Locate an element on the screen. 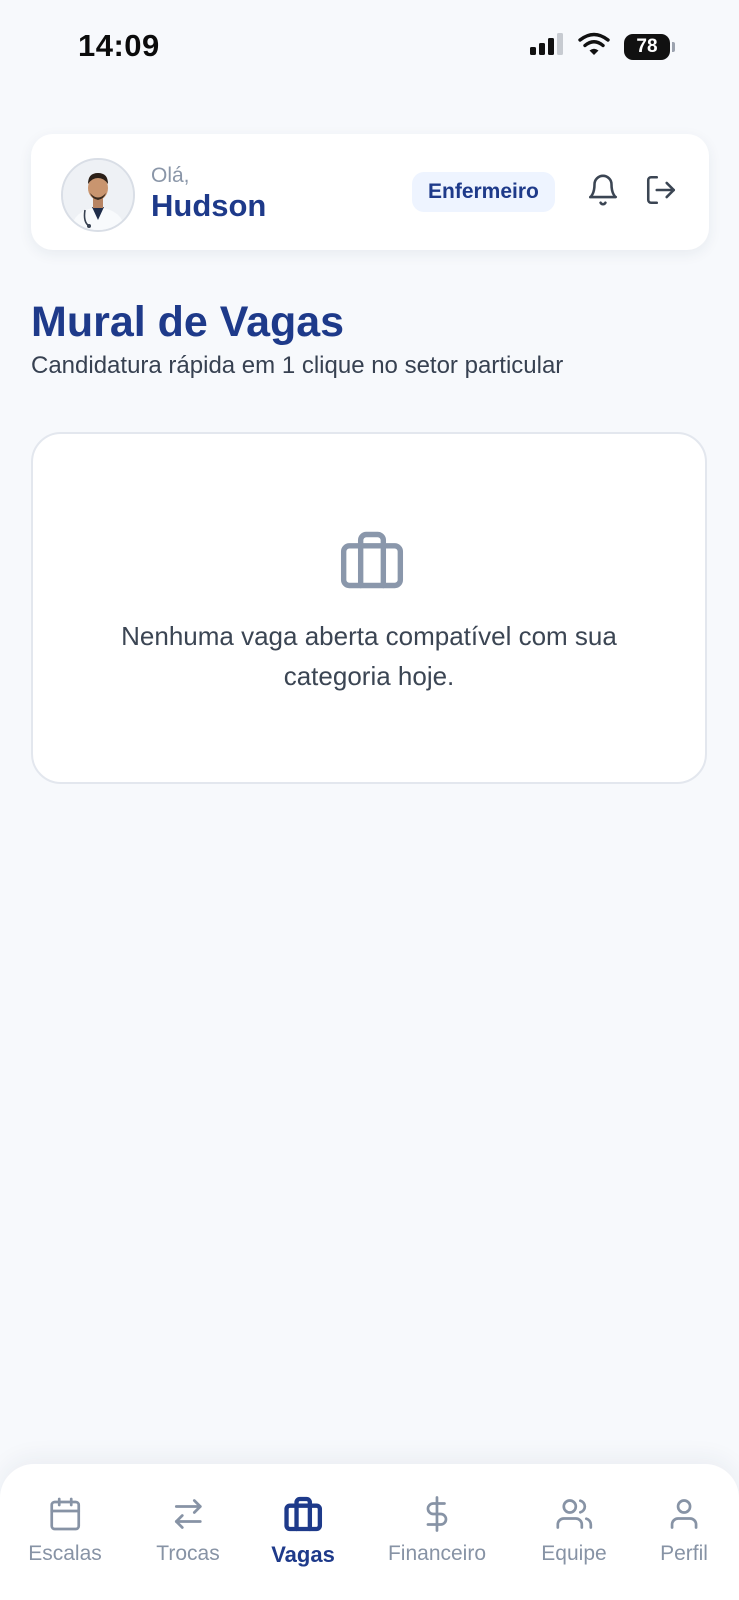  logout-icon is located at coordinates (661, 192).